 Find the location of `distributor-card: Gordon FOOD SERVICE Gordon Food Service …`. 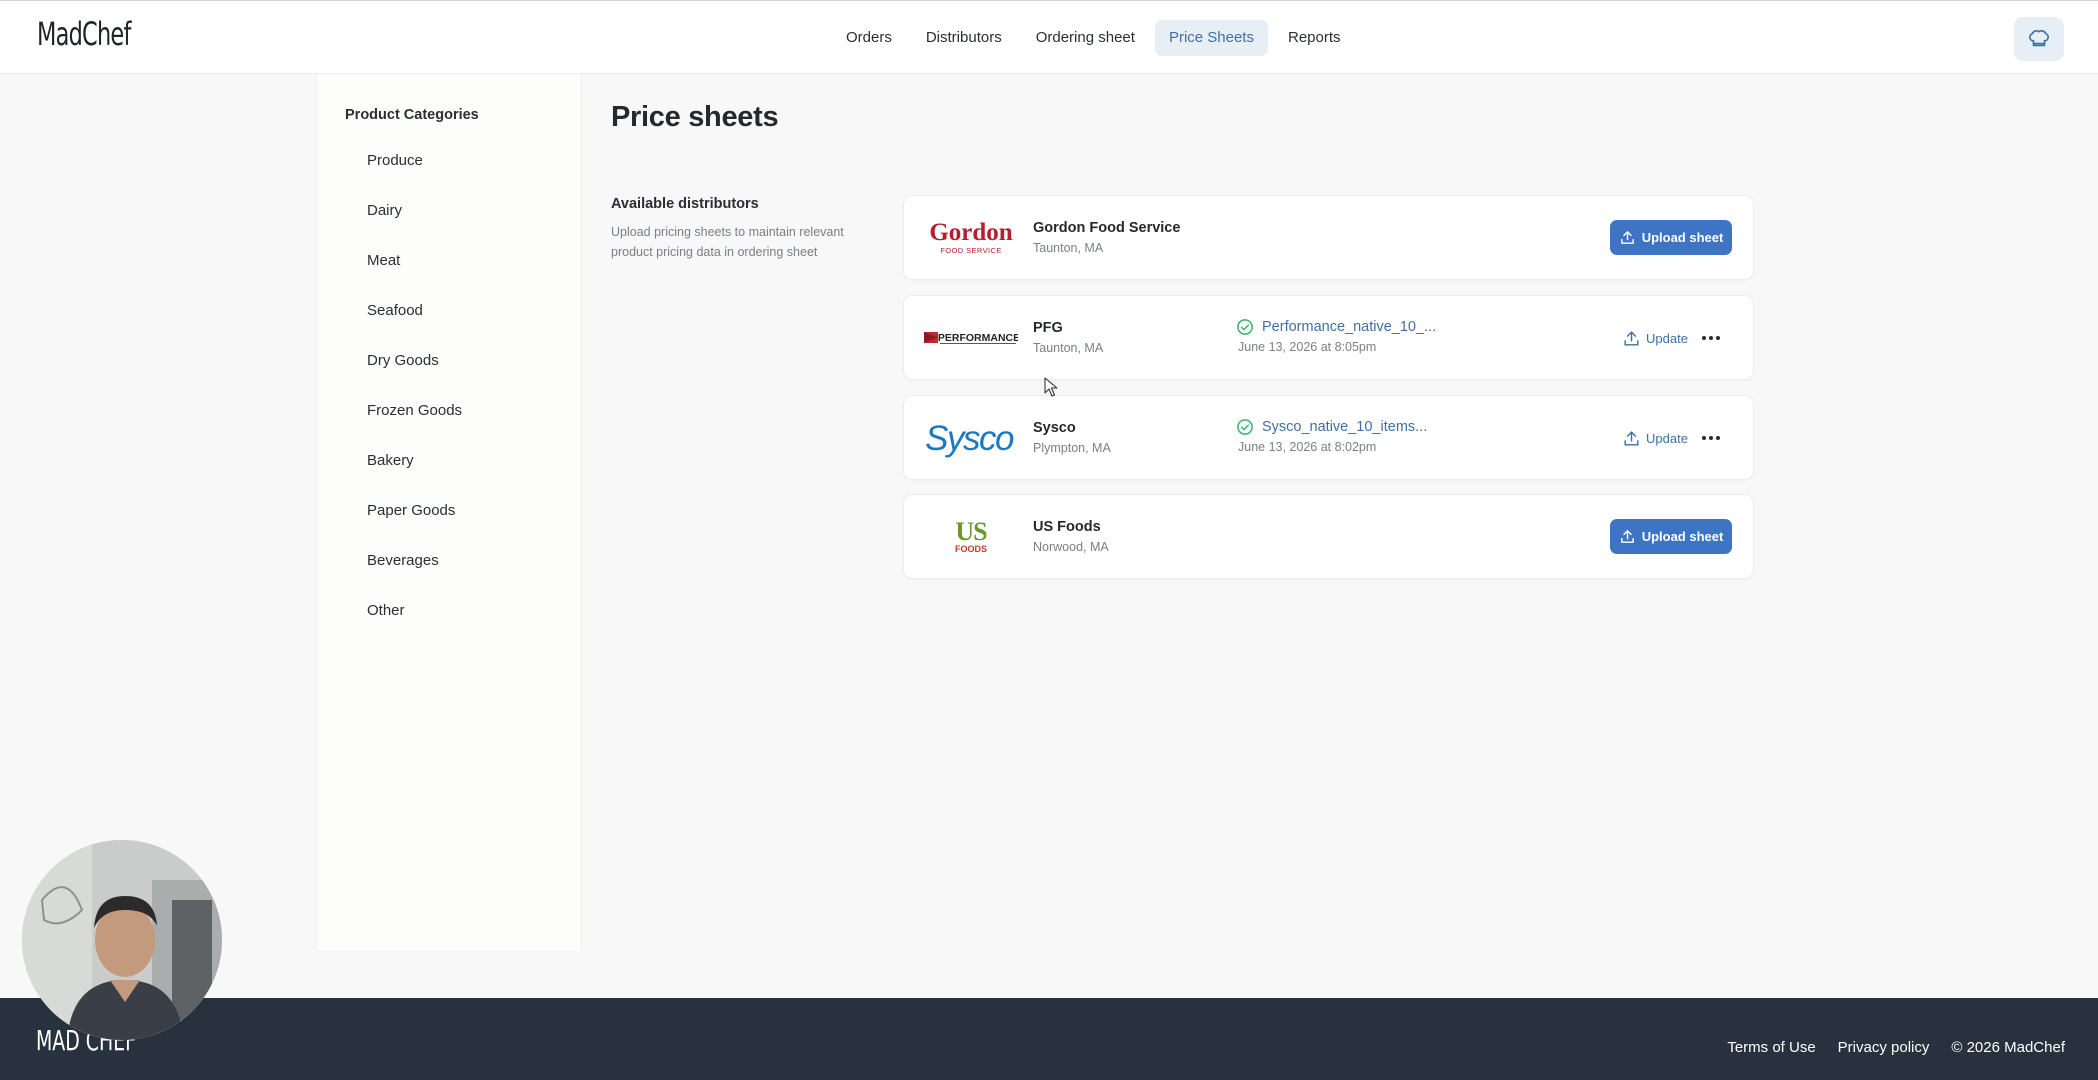

distributor-card: Gordon FOOD SERVICE Gordon Food Service … is located at coordinates (1328, 237).